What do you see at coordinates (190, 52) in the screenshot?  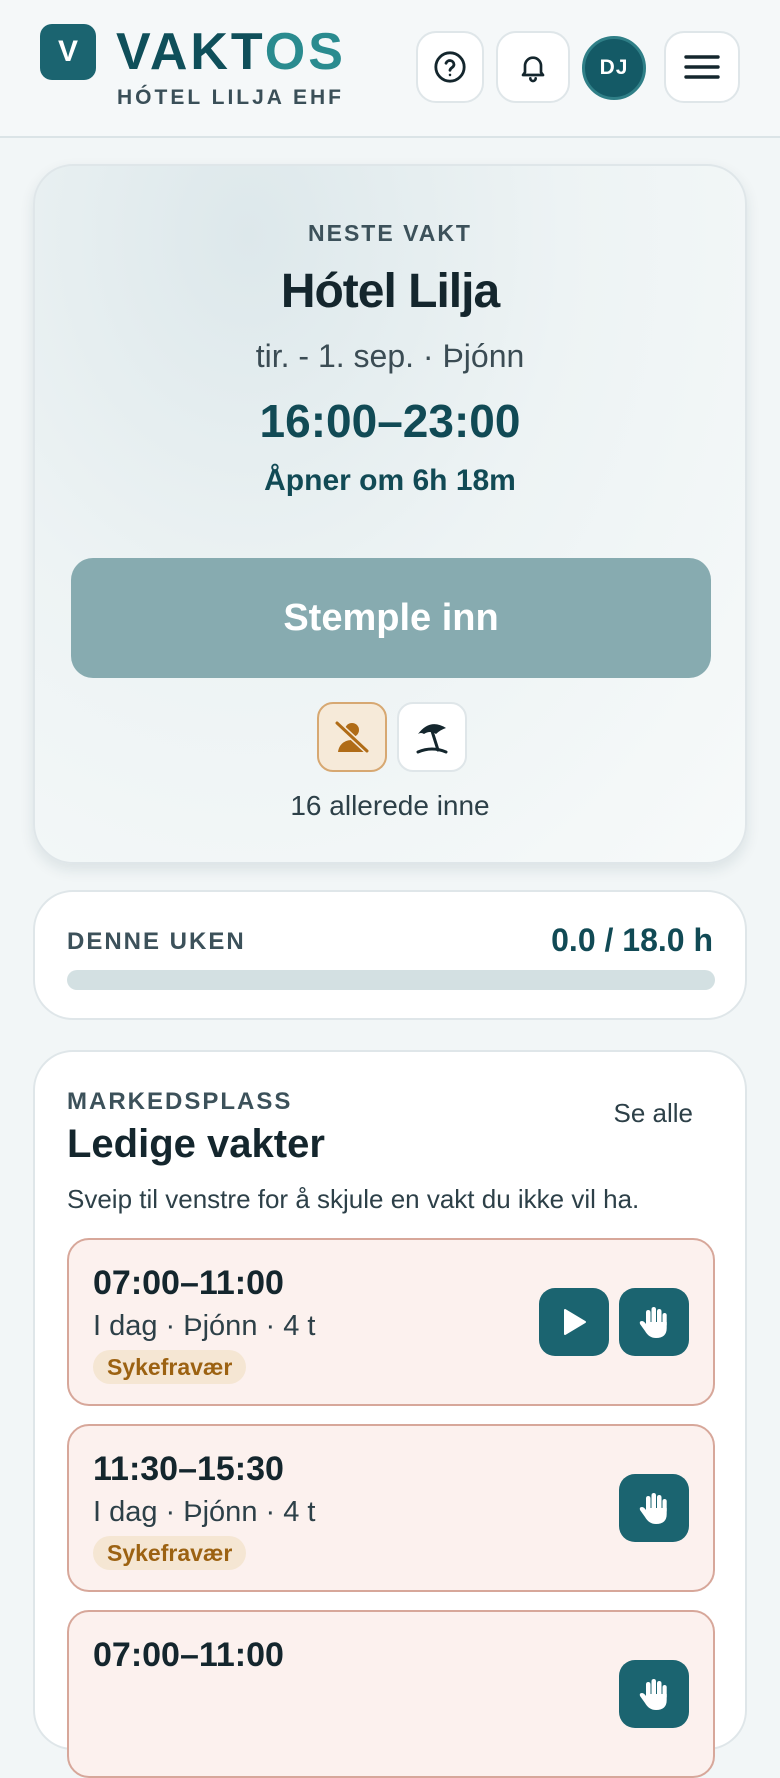 I see `brand-name-main: VAKT` at bounding box center [190, 52].